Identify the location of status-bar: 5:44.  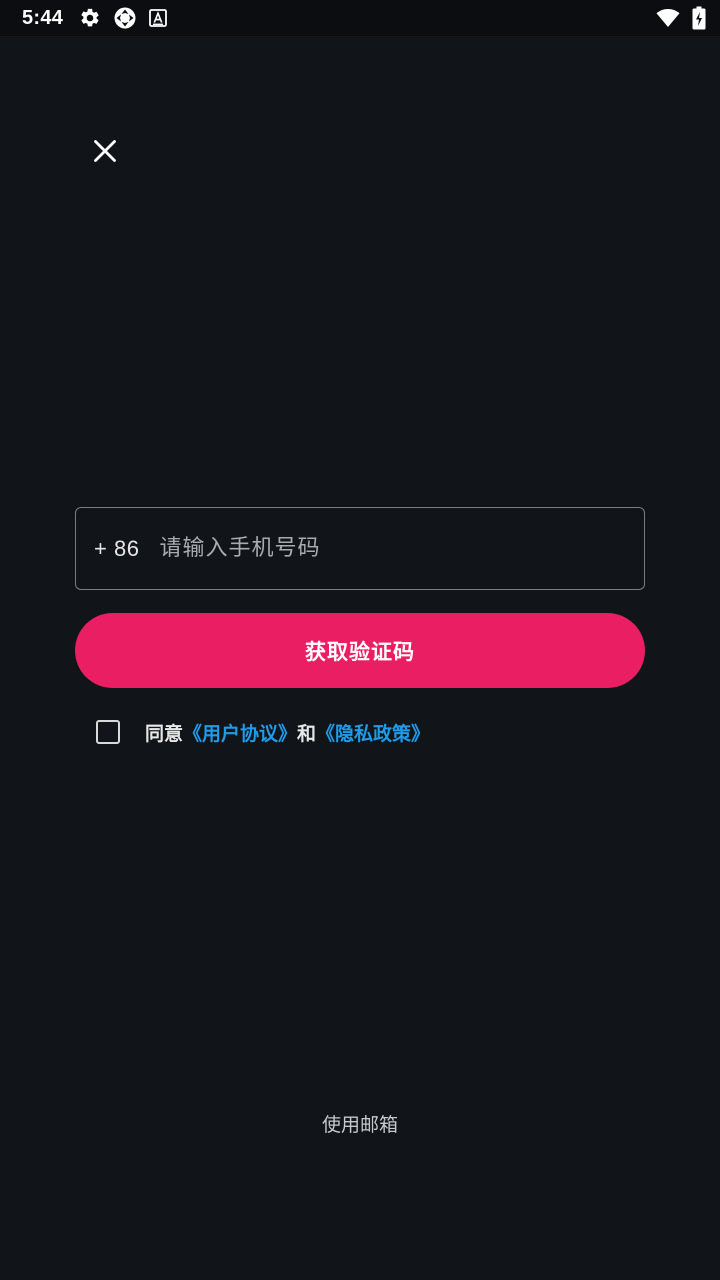
(360, 18).